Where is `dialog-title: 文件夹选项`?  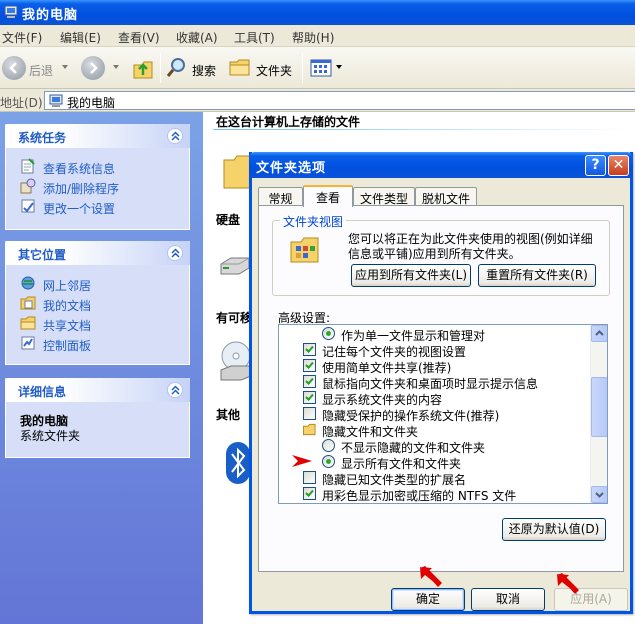
dialog-title: 文件夹选项 is located at coordinates (291, 168).